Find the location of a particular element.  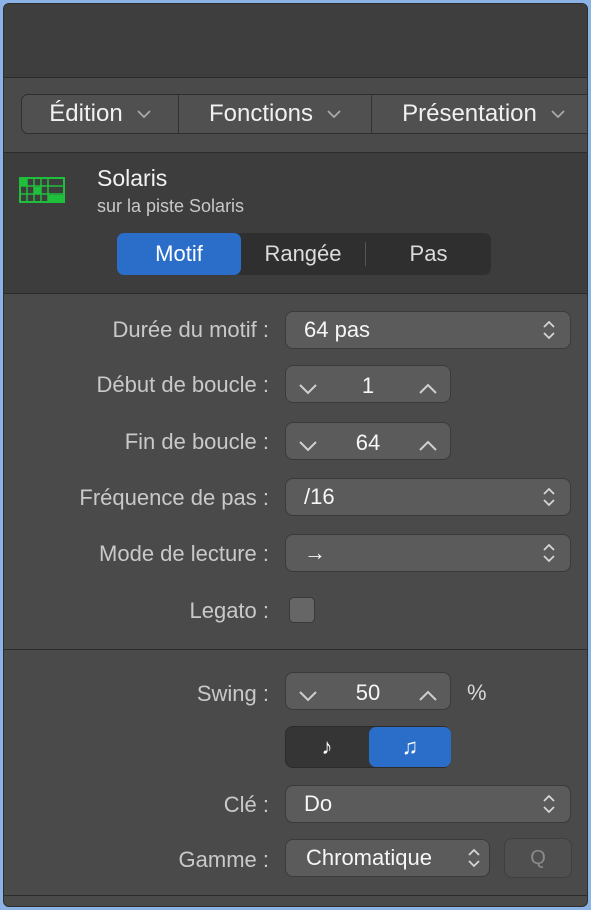

loop-start-label: Début de boucle : is located at coordinates (182, 384).